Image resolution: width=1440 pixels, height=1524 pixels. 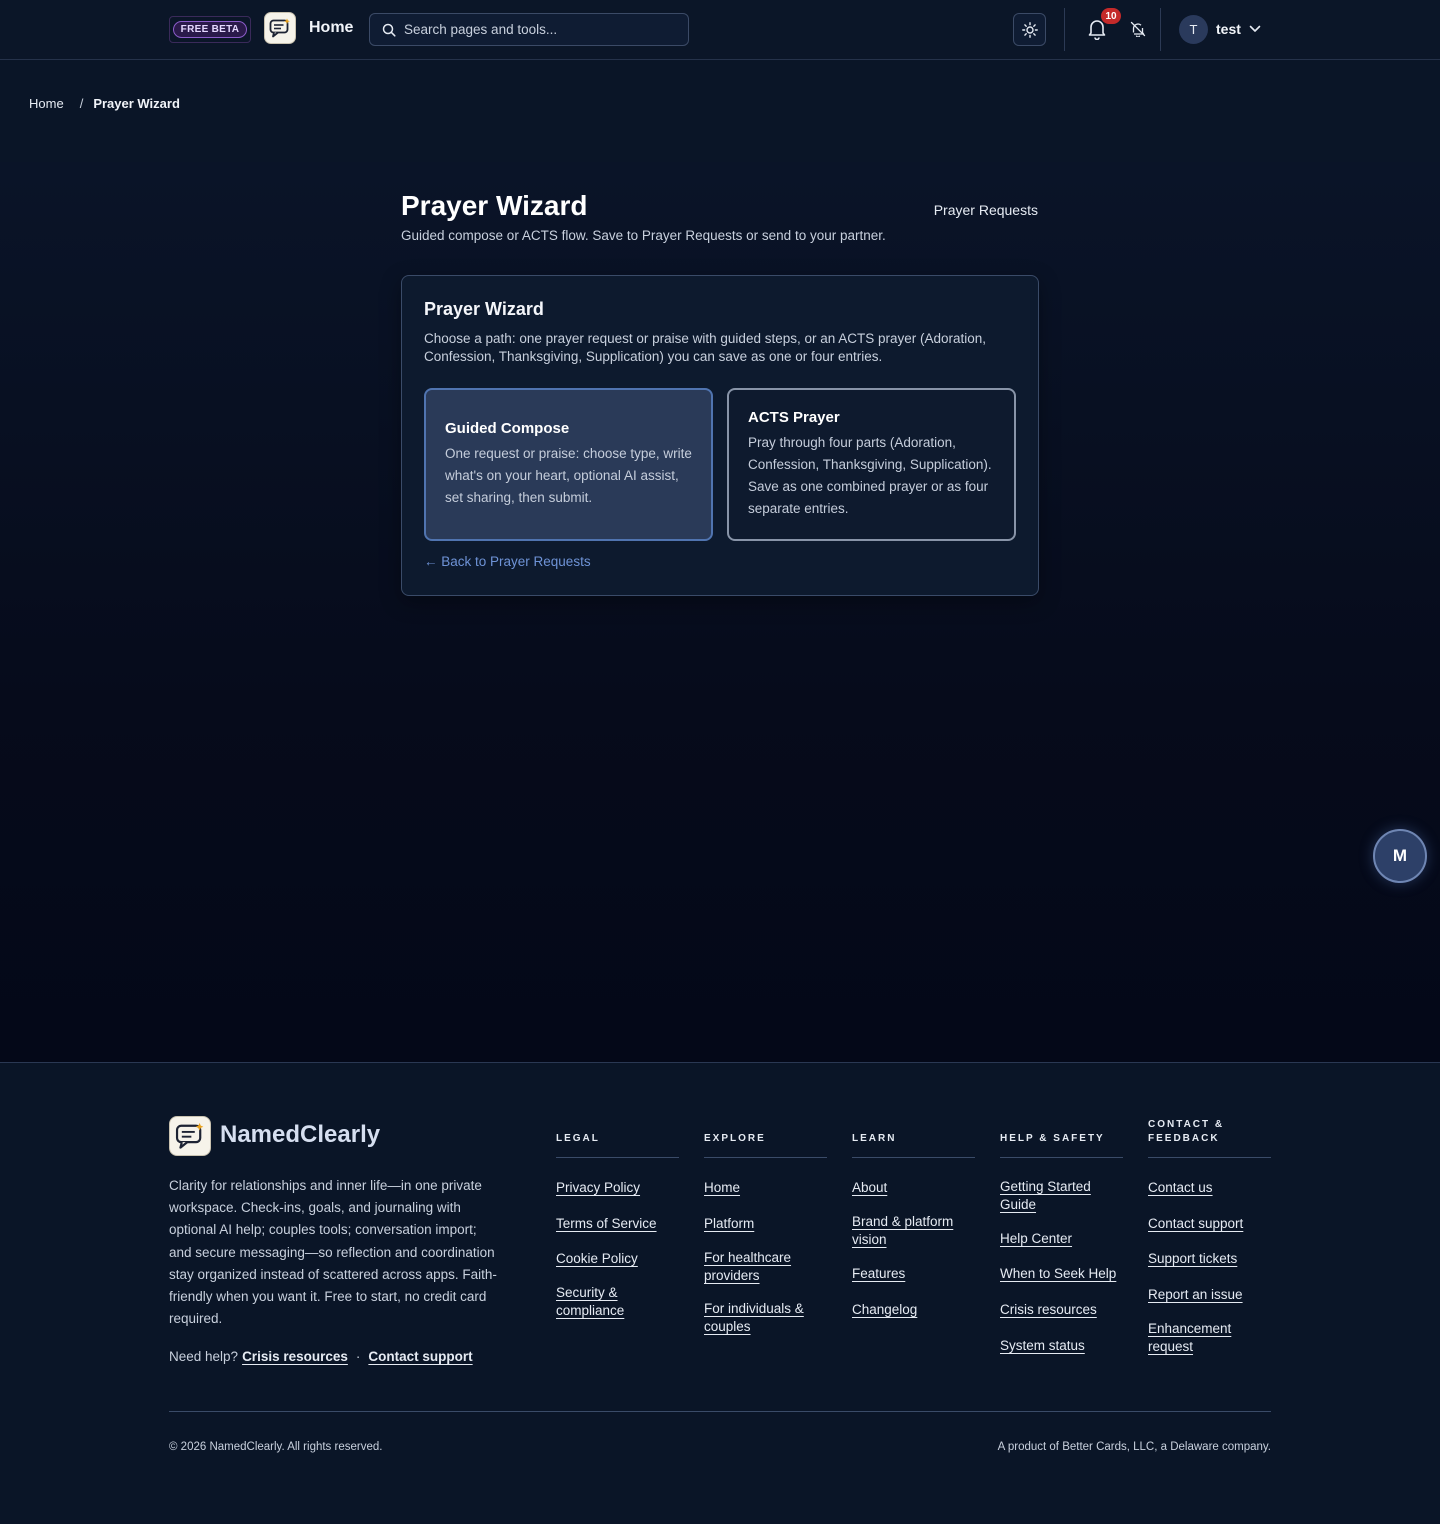 What do you see at coordinates (204, 1356) in the screenshot?
I see `help-prefix: Need help?` at bounding box center [204, 1356].